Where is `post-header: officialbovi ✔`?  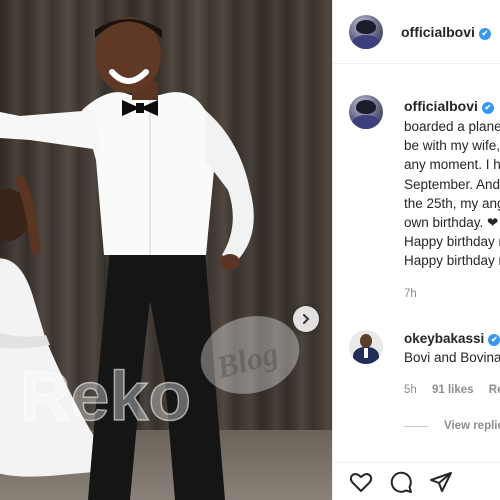
post-header: officialbovi ✔ is located at coordinates (416, 32).